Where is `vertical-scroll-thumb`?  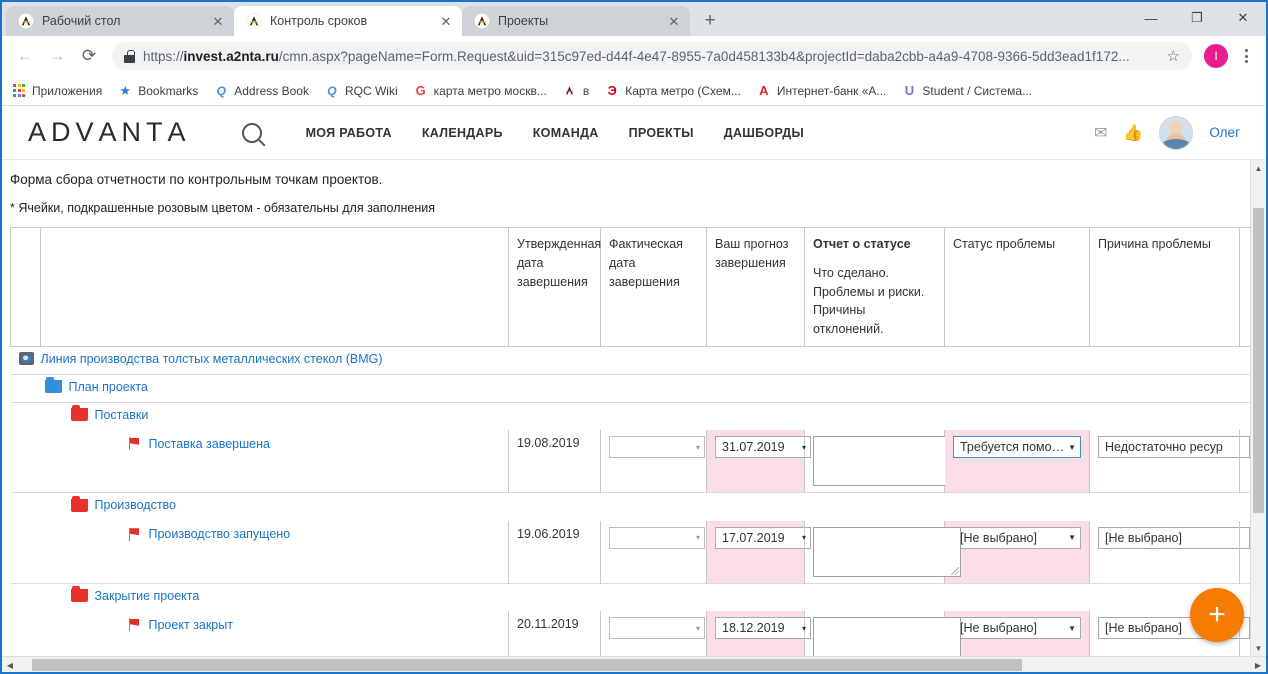 vertical-scroll-thumb is located at coordinates (1258, 360).